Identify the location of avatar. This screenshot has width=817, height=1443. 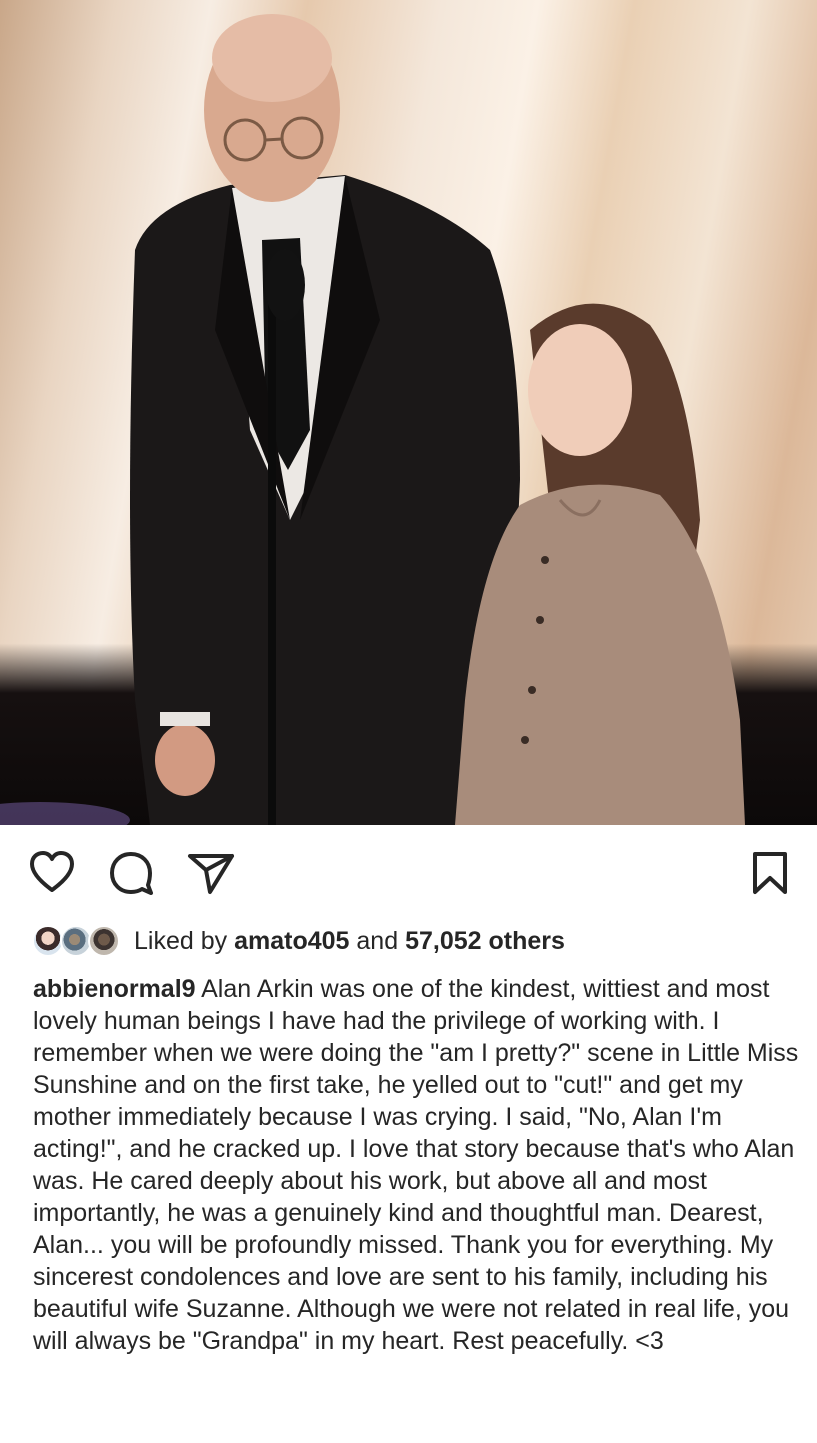
(104, 941).